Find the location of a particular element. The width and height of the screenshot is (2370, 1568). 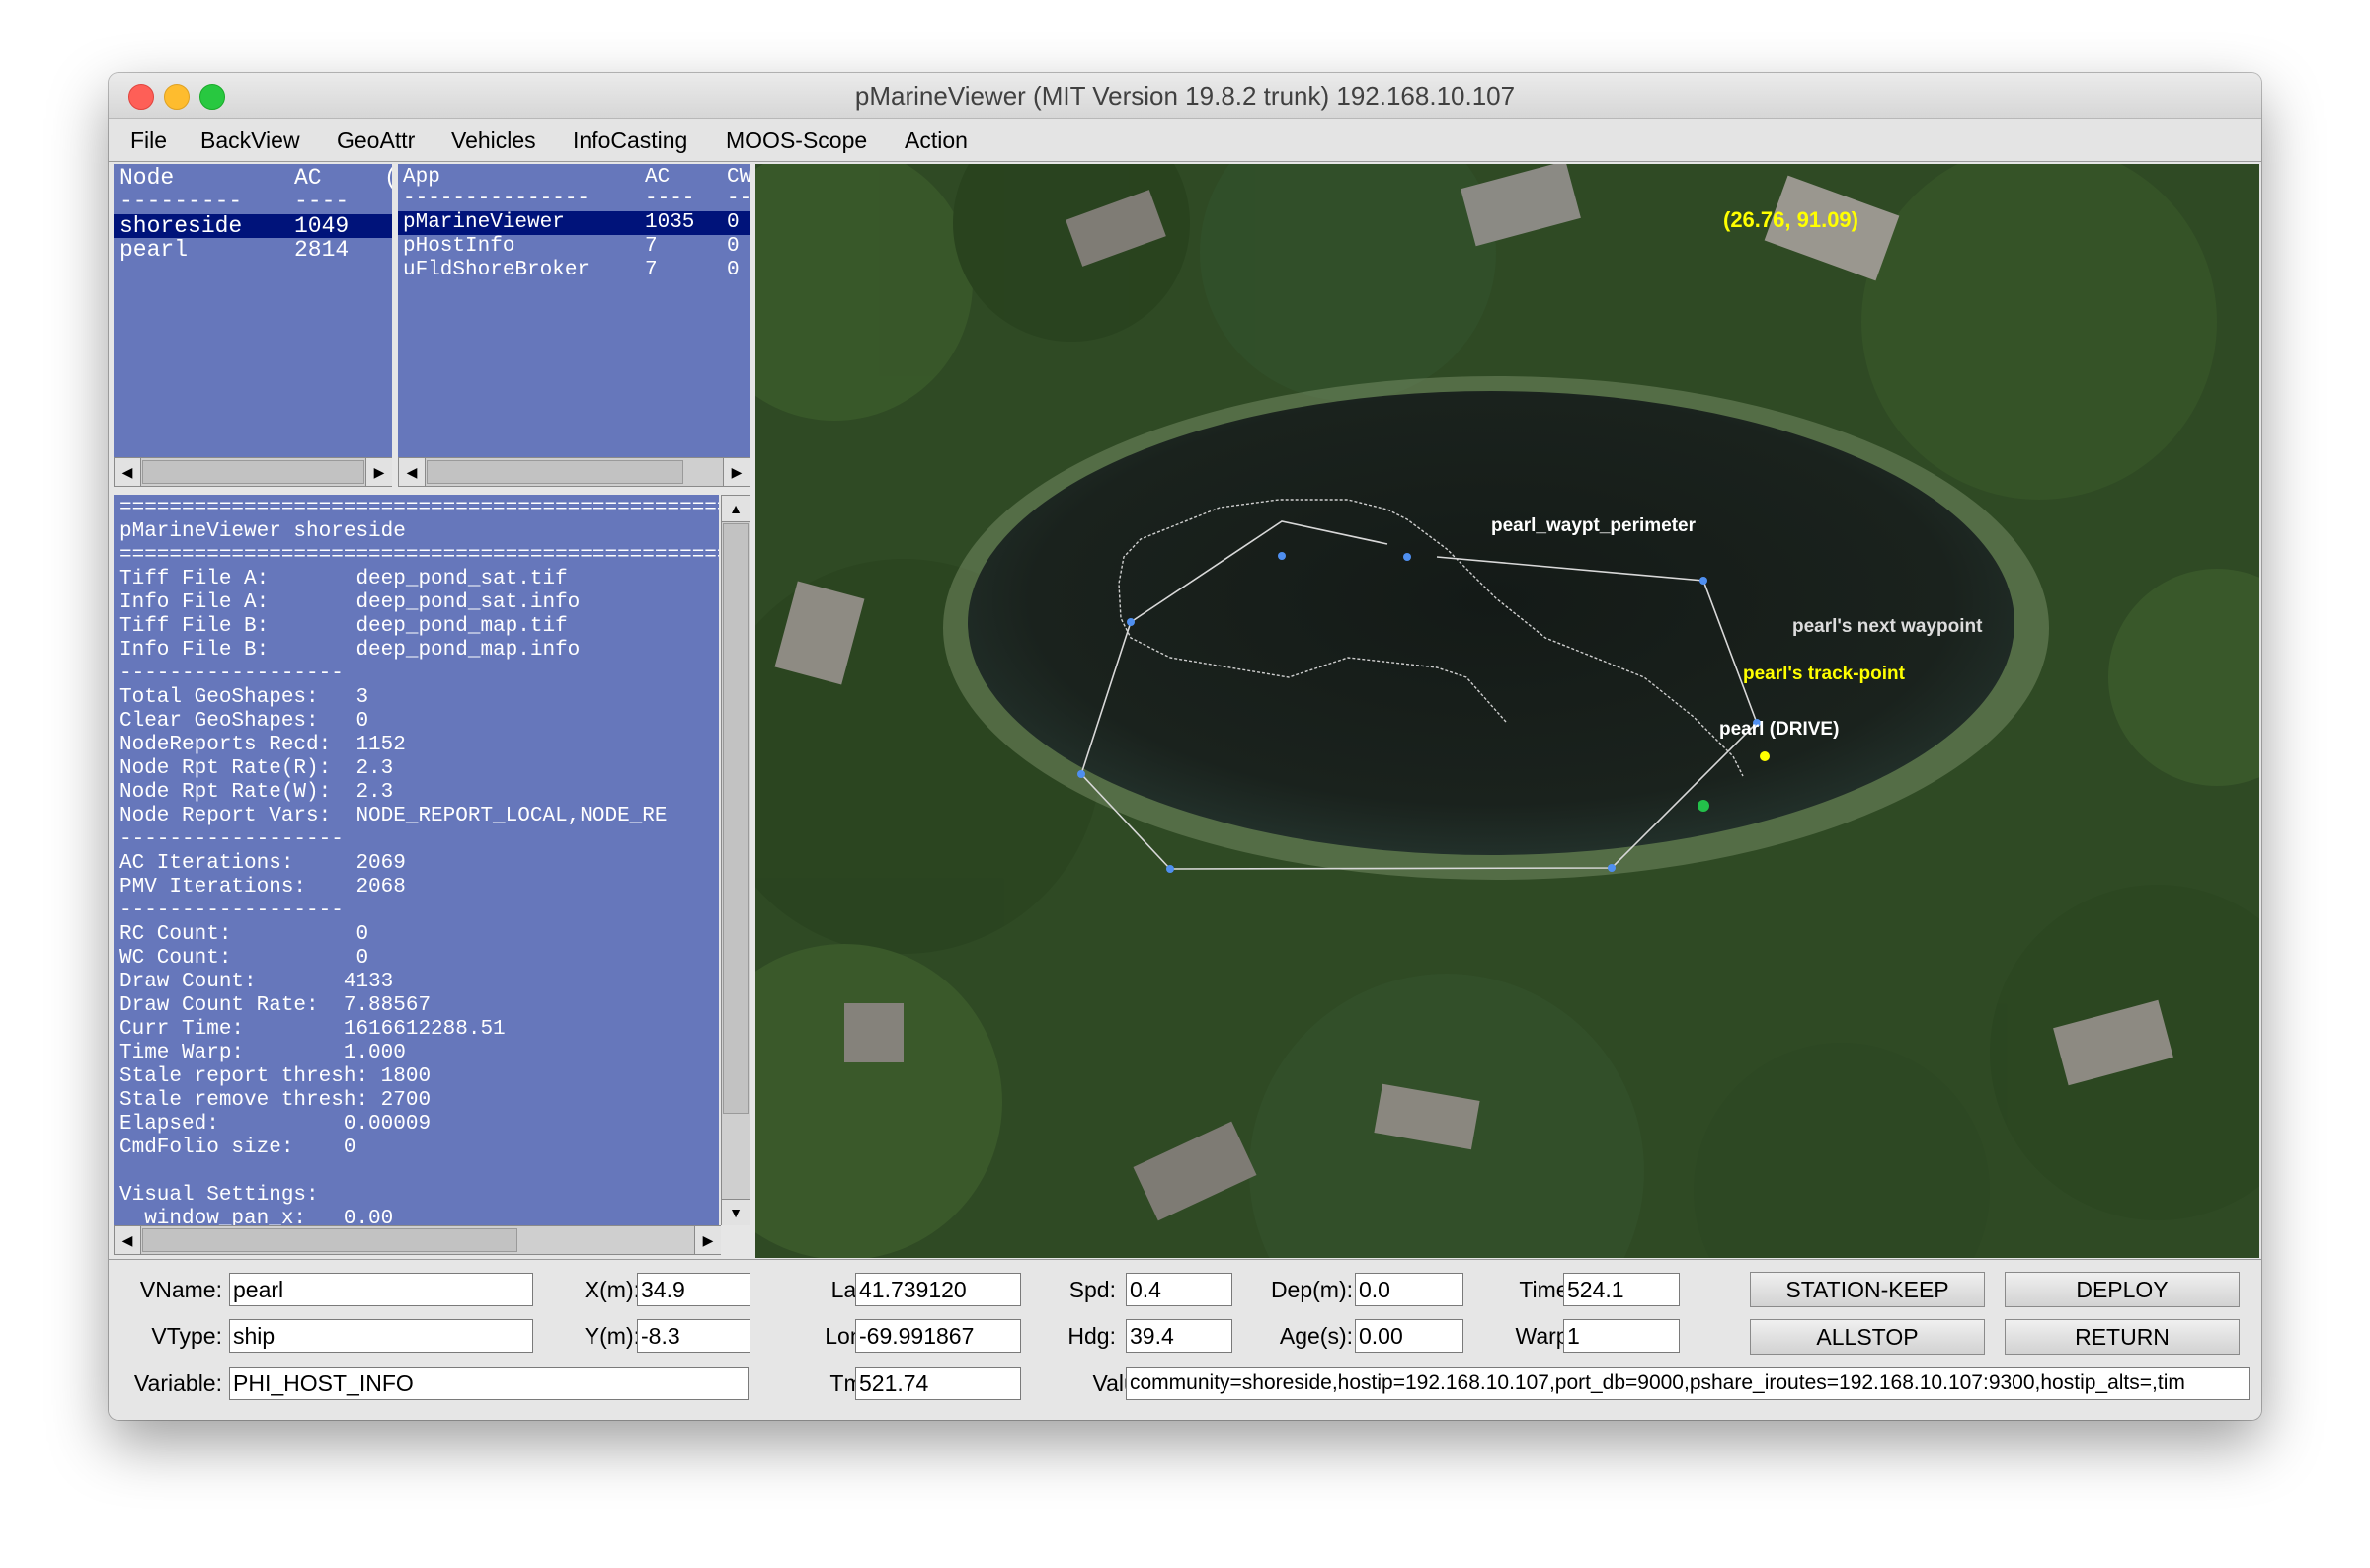

node-ac-value: 2814 is located at coordinates (322, 250).